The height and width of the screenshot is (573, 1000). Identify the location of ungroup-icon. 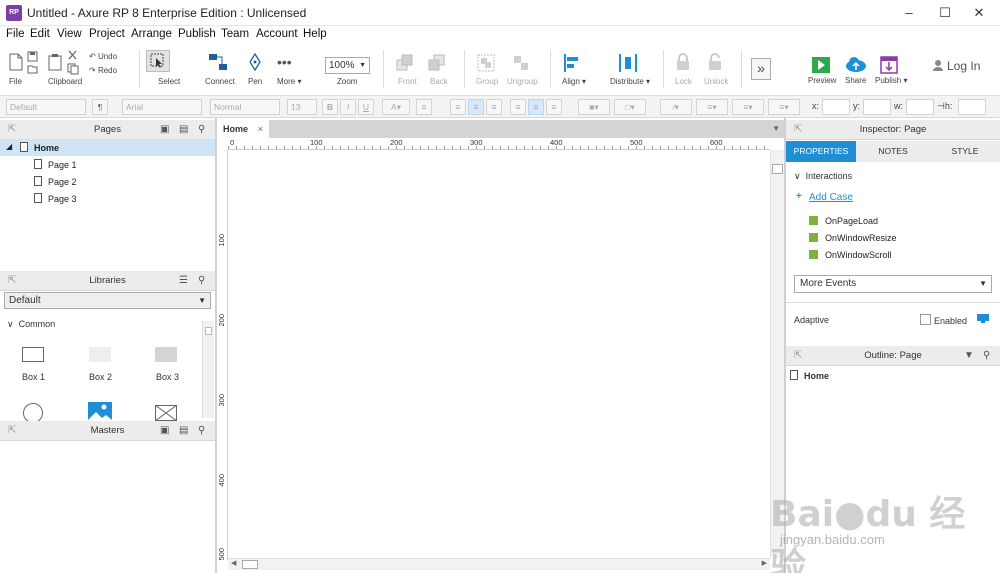
(521, 63).